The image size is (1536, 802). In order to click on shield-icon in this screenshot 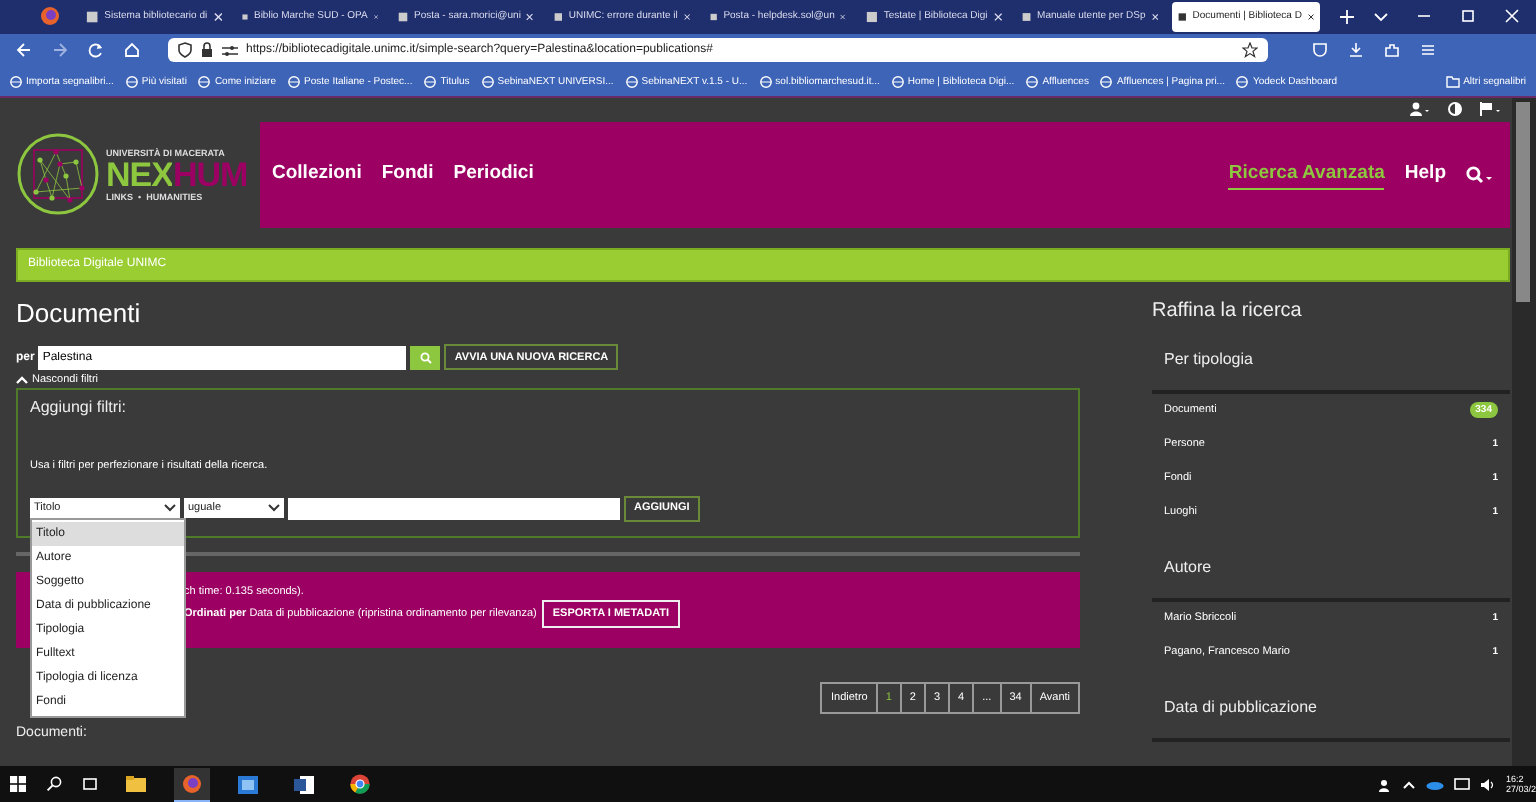, I will do `click(185, 50)`.